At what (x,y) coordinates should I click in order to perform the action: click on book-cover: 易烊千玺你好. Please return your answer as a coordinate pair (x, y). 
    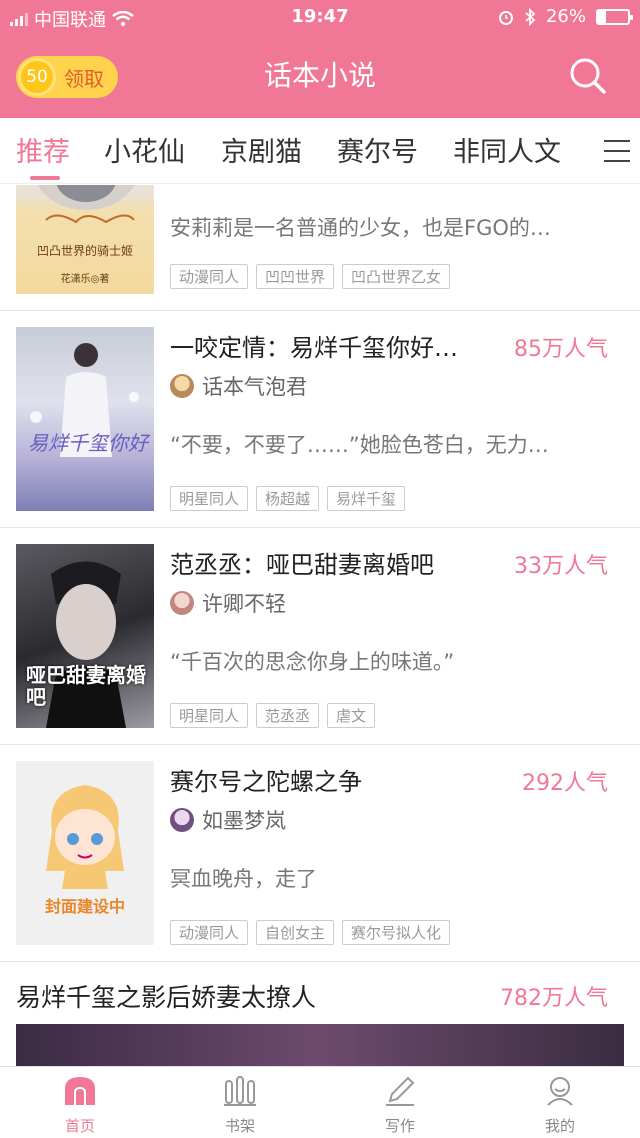
    Looking at the image, I should click on (85, 419).